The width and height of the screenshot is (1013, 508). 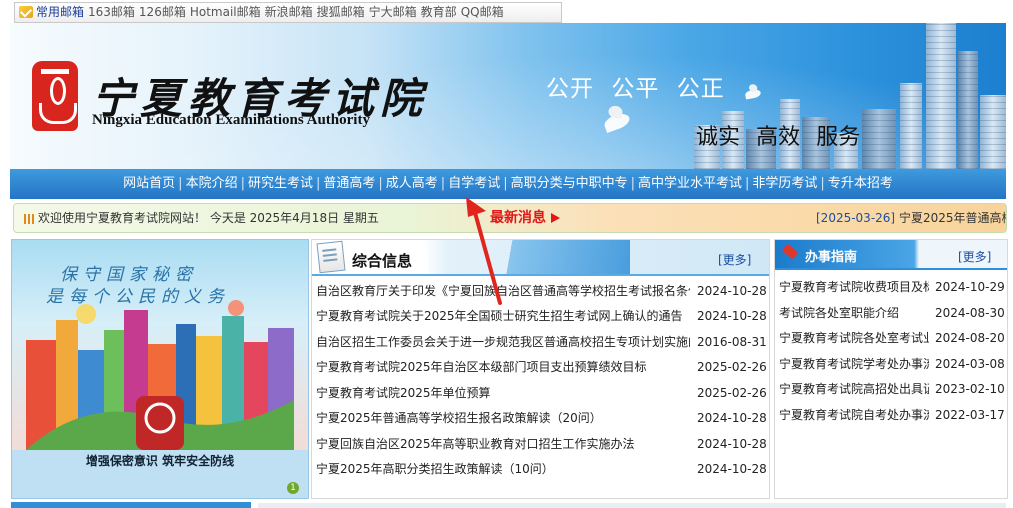 What do you see at coordinates (784, 183) in the screenshot?
I see `nav-non-degree: 非学历考试` at bounding box center [784, 183].